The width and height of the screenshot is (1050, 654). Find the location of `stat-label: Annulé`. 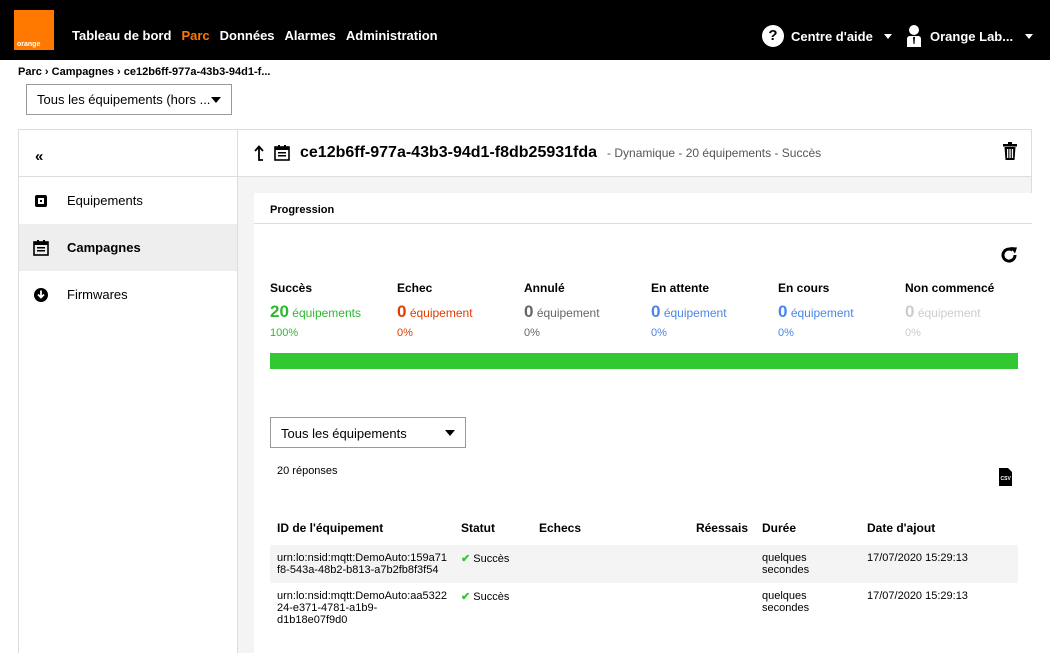

stat-label: Annulé is located at coordinates (544, 288).